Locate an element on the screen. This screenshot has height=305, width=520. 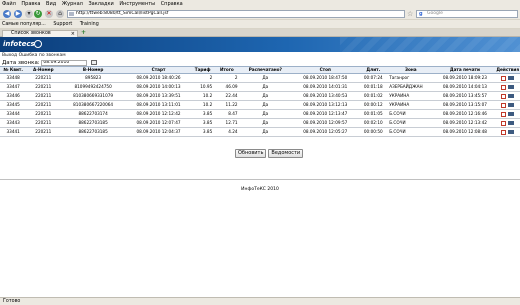
search-placeholder: Google is located at coordinates (435, 13).